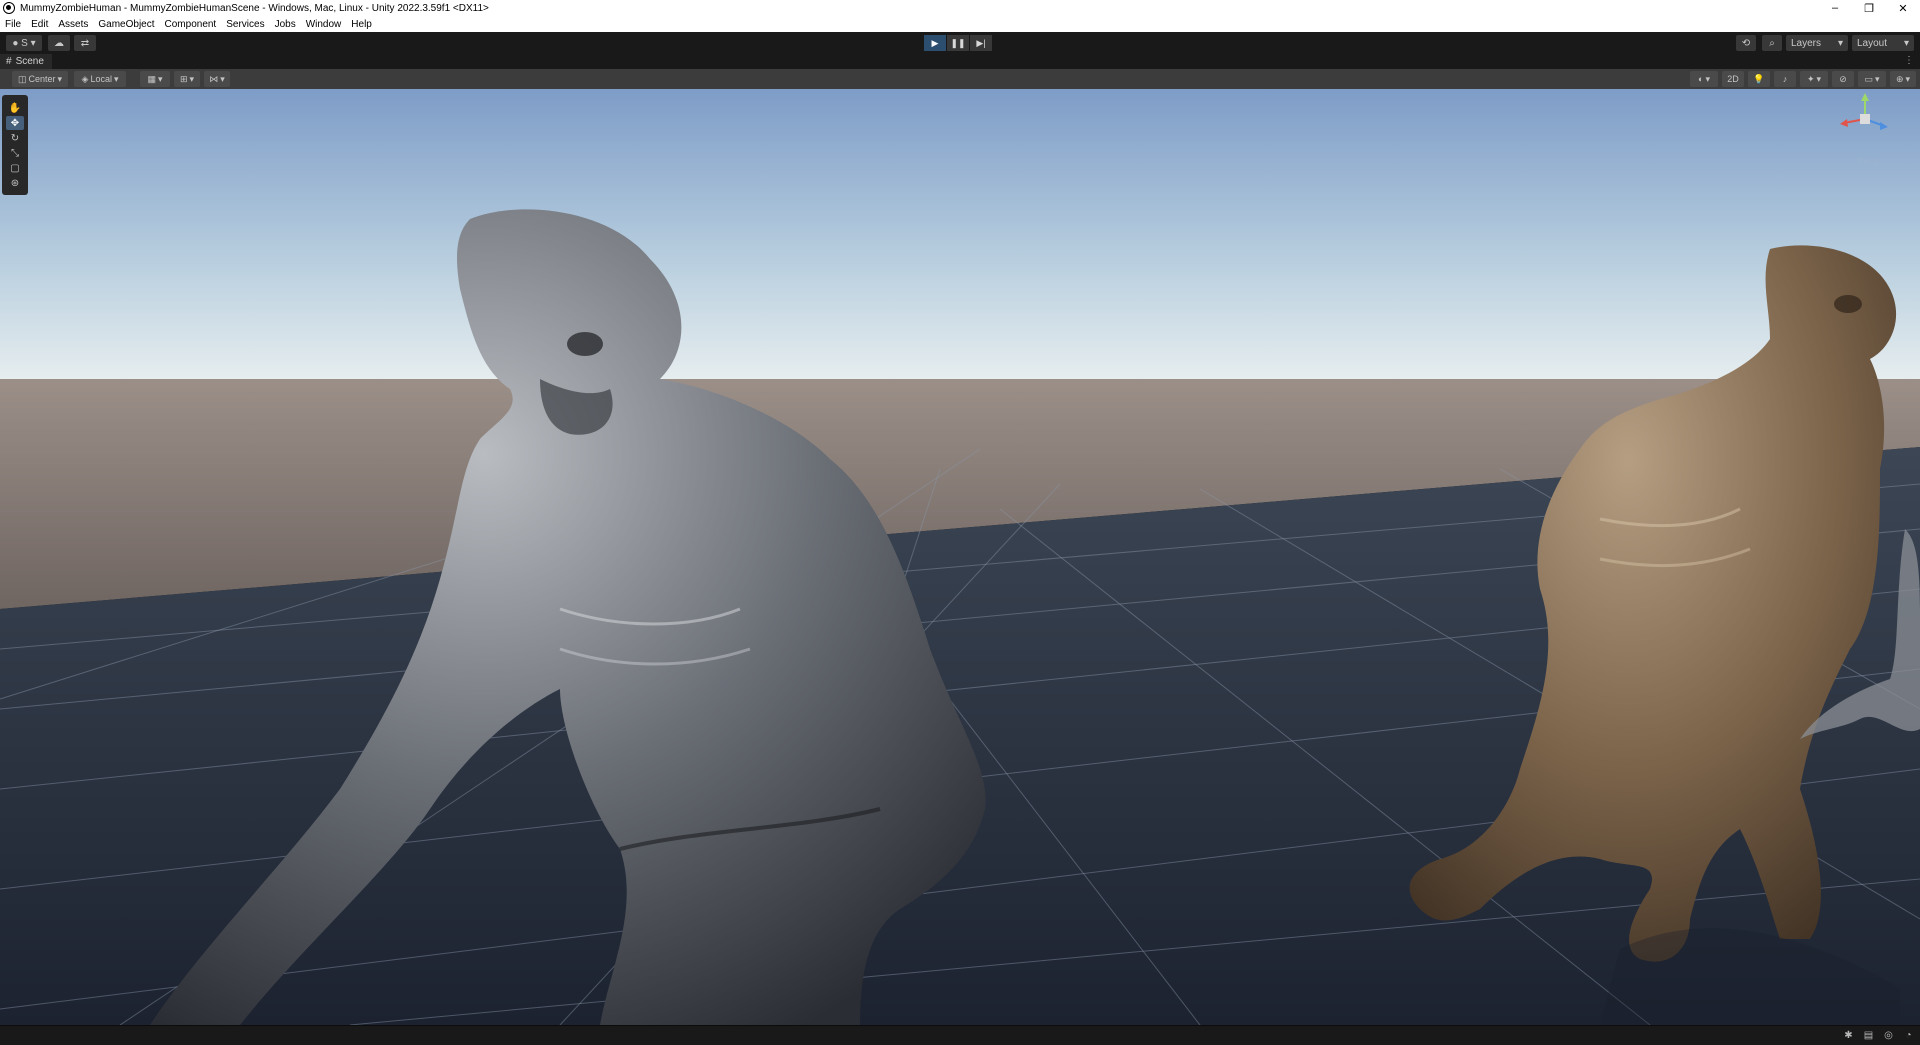 This screenshot has height=1045, width=1920. I want to click on rotate-tool-icon: ↻, so click(15, 138).